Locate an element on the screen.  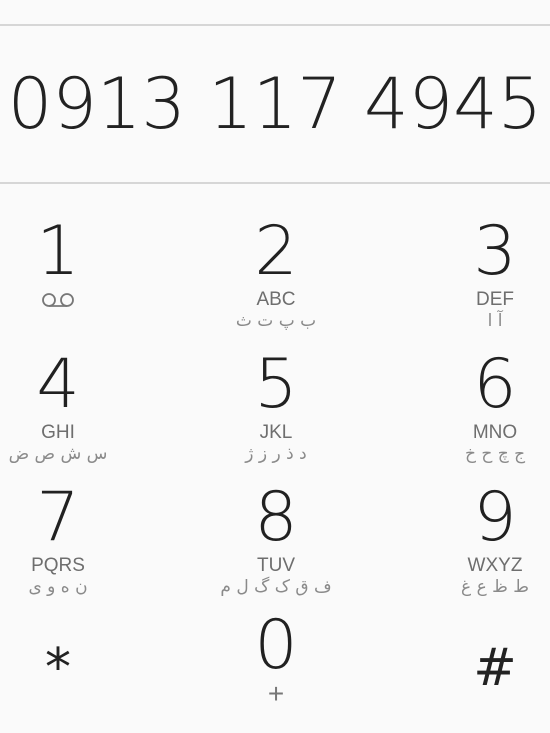
key-persian-letters: ط ظ ع غ is located at coordinates (495, 587).